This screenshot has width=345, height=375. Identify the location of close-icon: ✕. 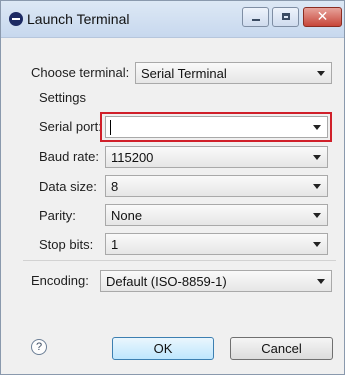
(322, 16).